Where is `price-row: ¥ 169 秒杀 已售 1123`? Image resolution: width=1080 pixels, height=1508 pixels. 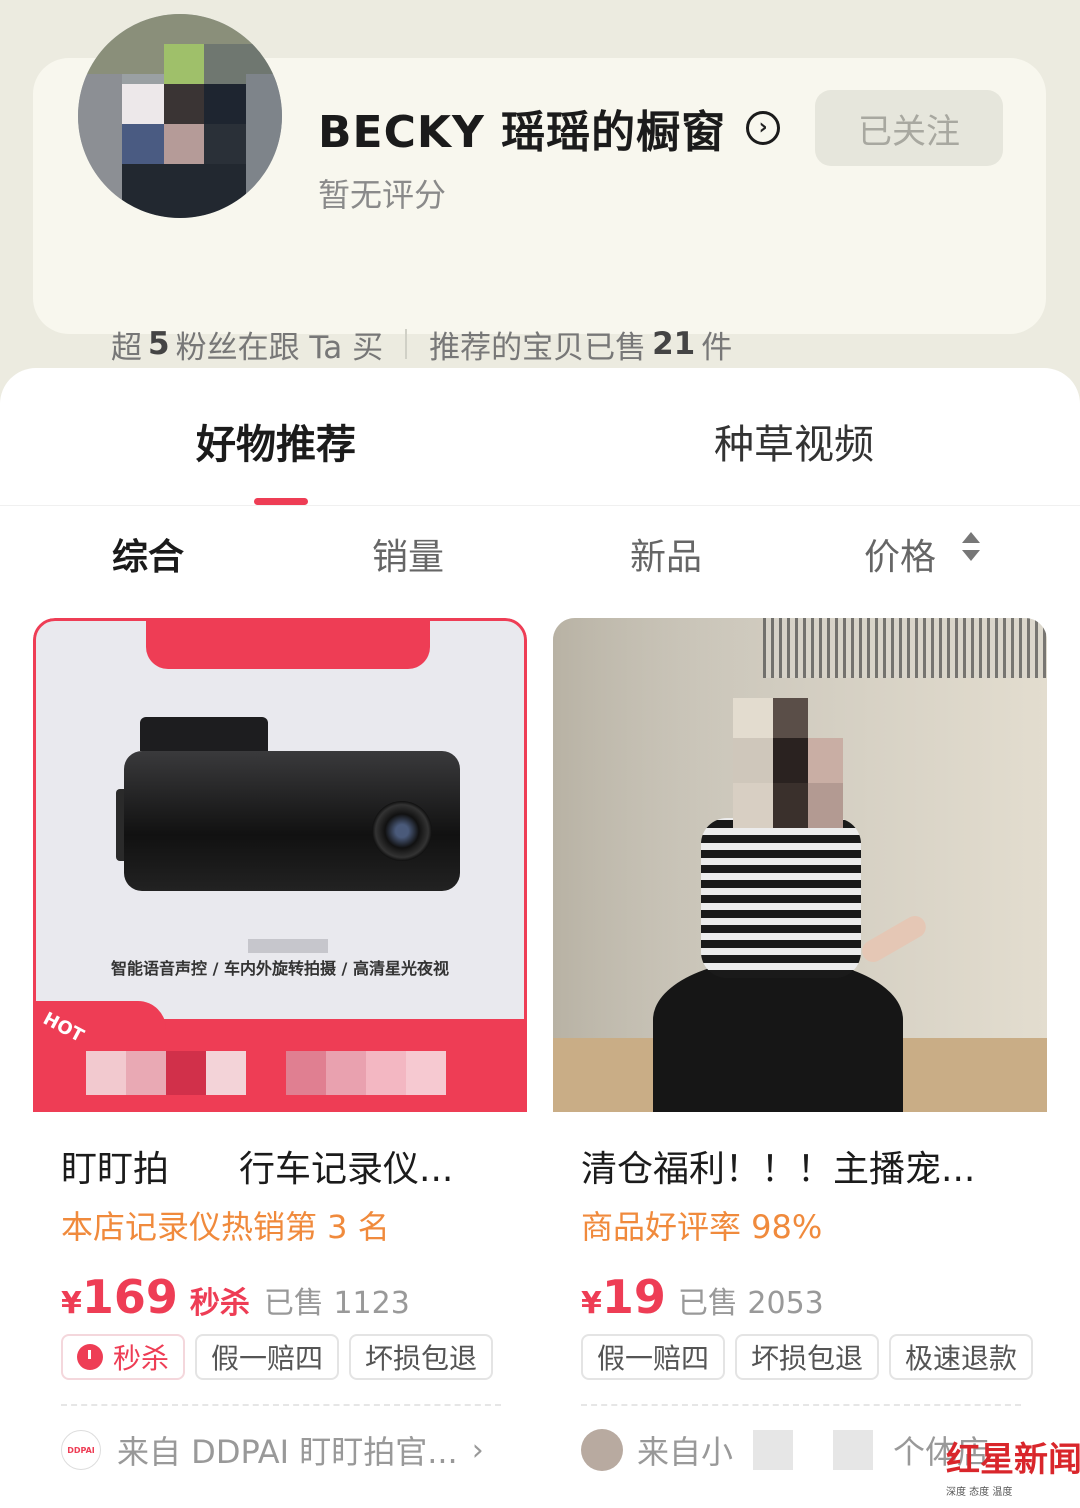
price-row: ¥ 169 秒杀 已售 1123 is located at coordinates (235, 1297).